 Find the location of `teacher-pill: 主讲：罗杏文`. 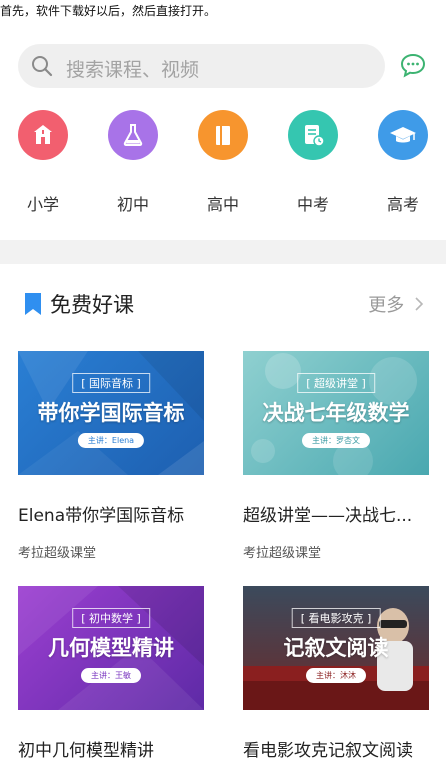

teacher-pill: 主讲：罗杏文 is located at coordinates (336, 440).